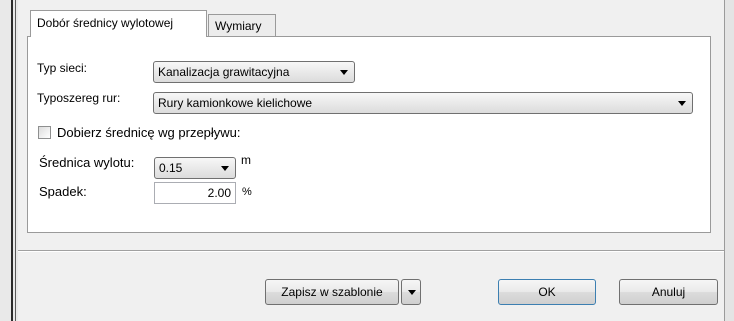 This screenshot has width=734, height=321. I want to click on save-template-menu-button, so click(411, 292).